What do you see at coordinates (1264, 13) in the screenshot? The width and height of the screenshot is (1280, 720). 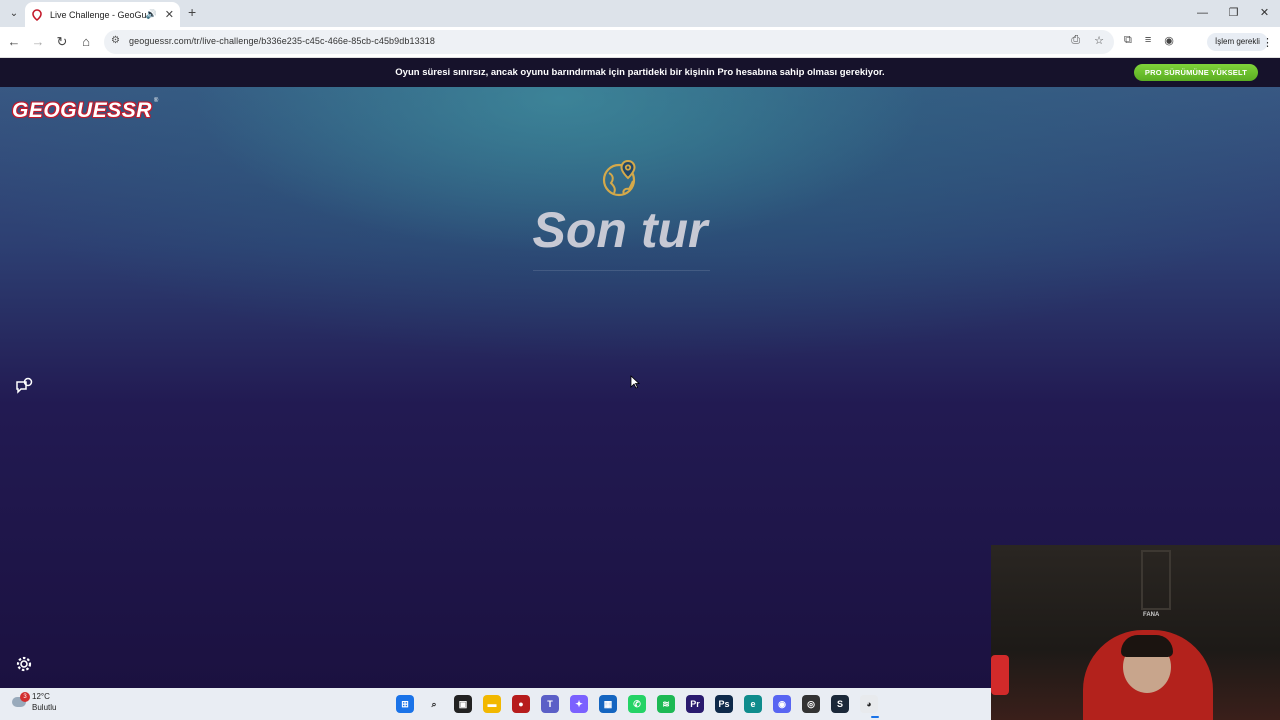 I see `window-close-icon: ✕` at bounding box center [1264, 13].